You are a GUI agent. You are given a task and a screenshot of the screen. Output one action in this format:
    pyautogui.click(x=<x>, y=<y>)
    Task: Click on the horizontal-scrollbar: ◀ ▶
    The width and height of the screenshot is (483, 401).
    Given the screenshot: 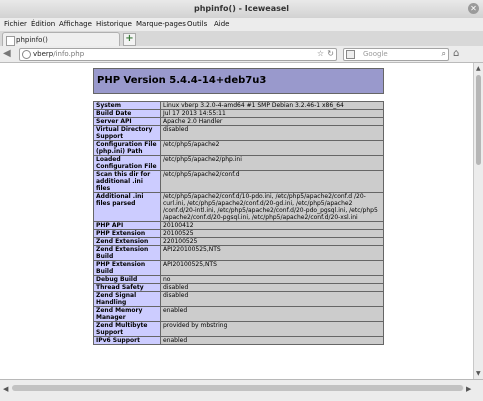 What is the action you would take?
    pyautogui.click(x=241, y=390)
    